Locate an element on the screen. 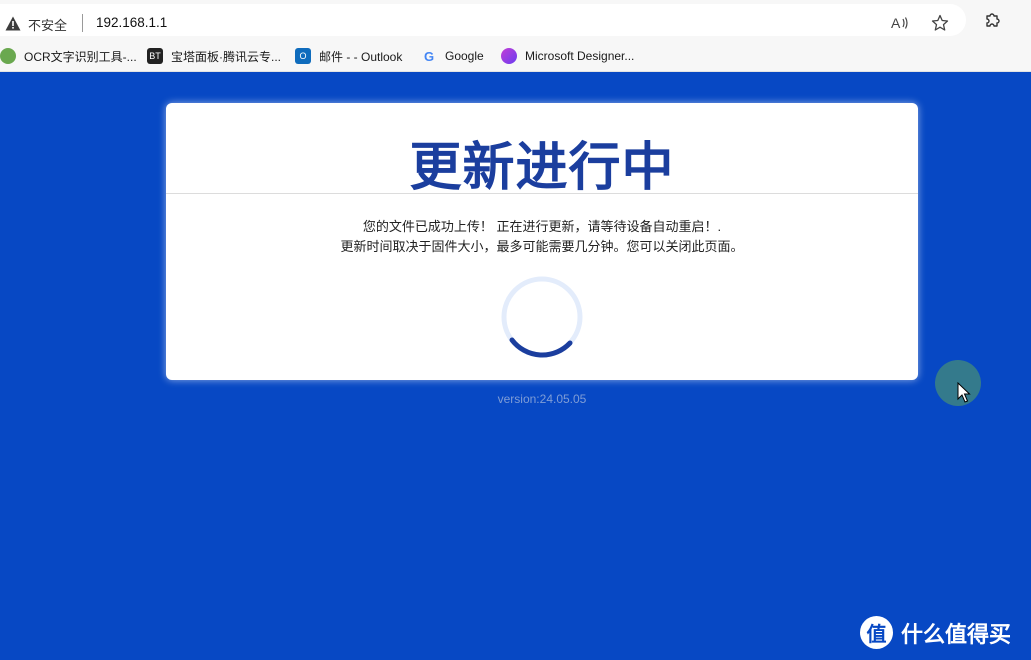 Image resolution: width=1031 pixels, height=660 pixels. page-title: 更新进行中 is located at coordinates (542, 168).